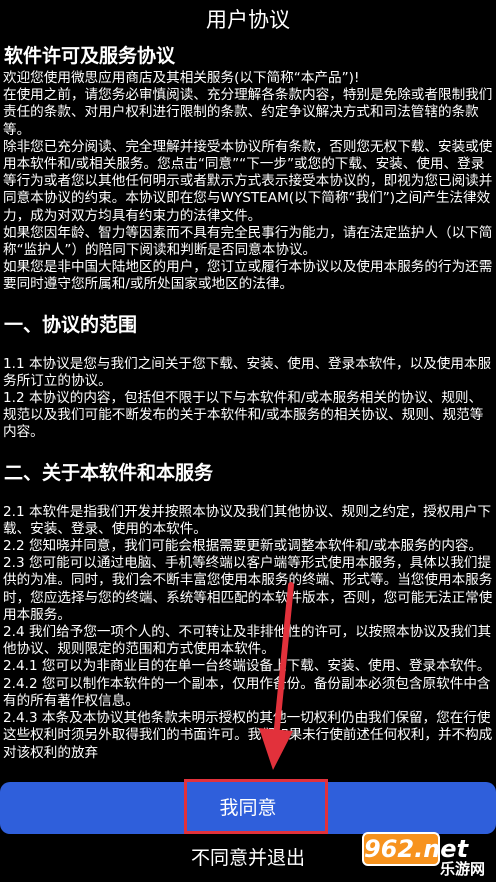  Describe the element at coordinates (181, 78) in the screenshot. I see `intro-paragraph-1: 欢迎您使用微思应用商店及其相关服务(以下简称“本产品”)!` at that location.